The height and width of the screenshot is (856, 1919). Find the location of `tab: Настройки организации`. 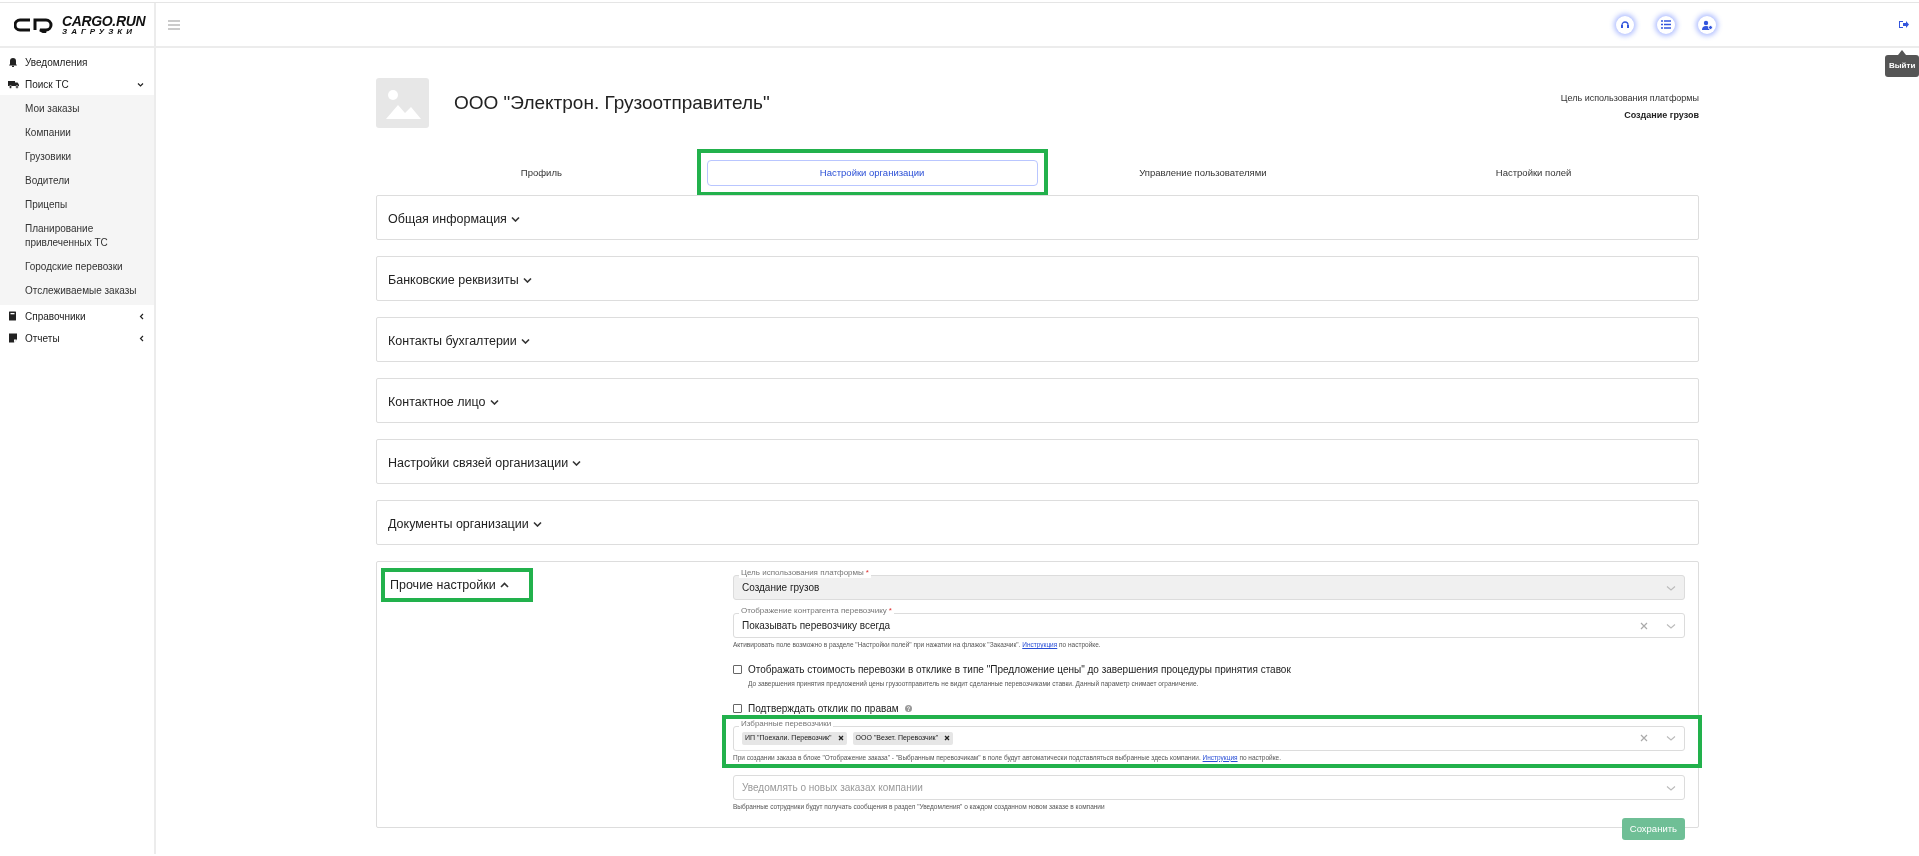

tab: Настройки организации is located at coordinates (872, 173).